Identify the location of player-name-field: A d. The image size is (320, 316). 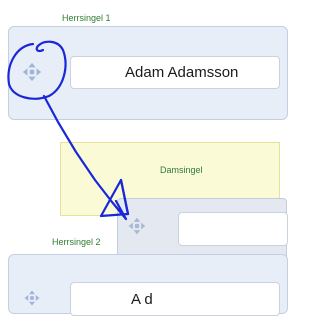
(175, 299).